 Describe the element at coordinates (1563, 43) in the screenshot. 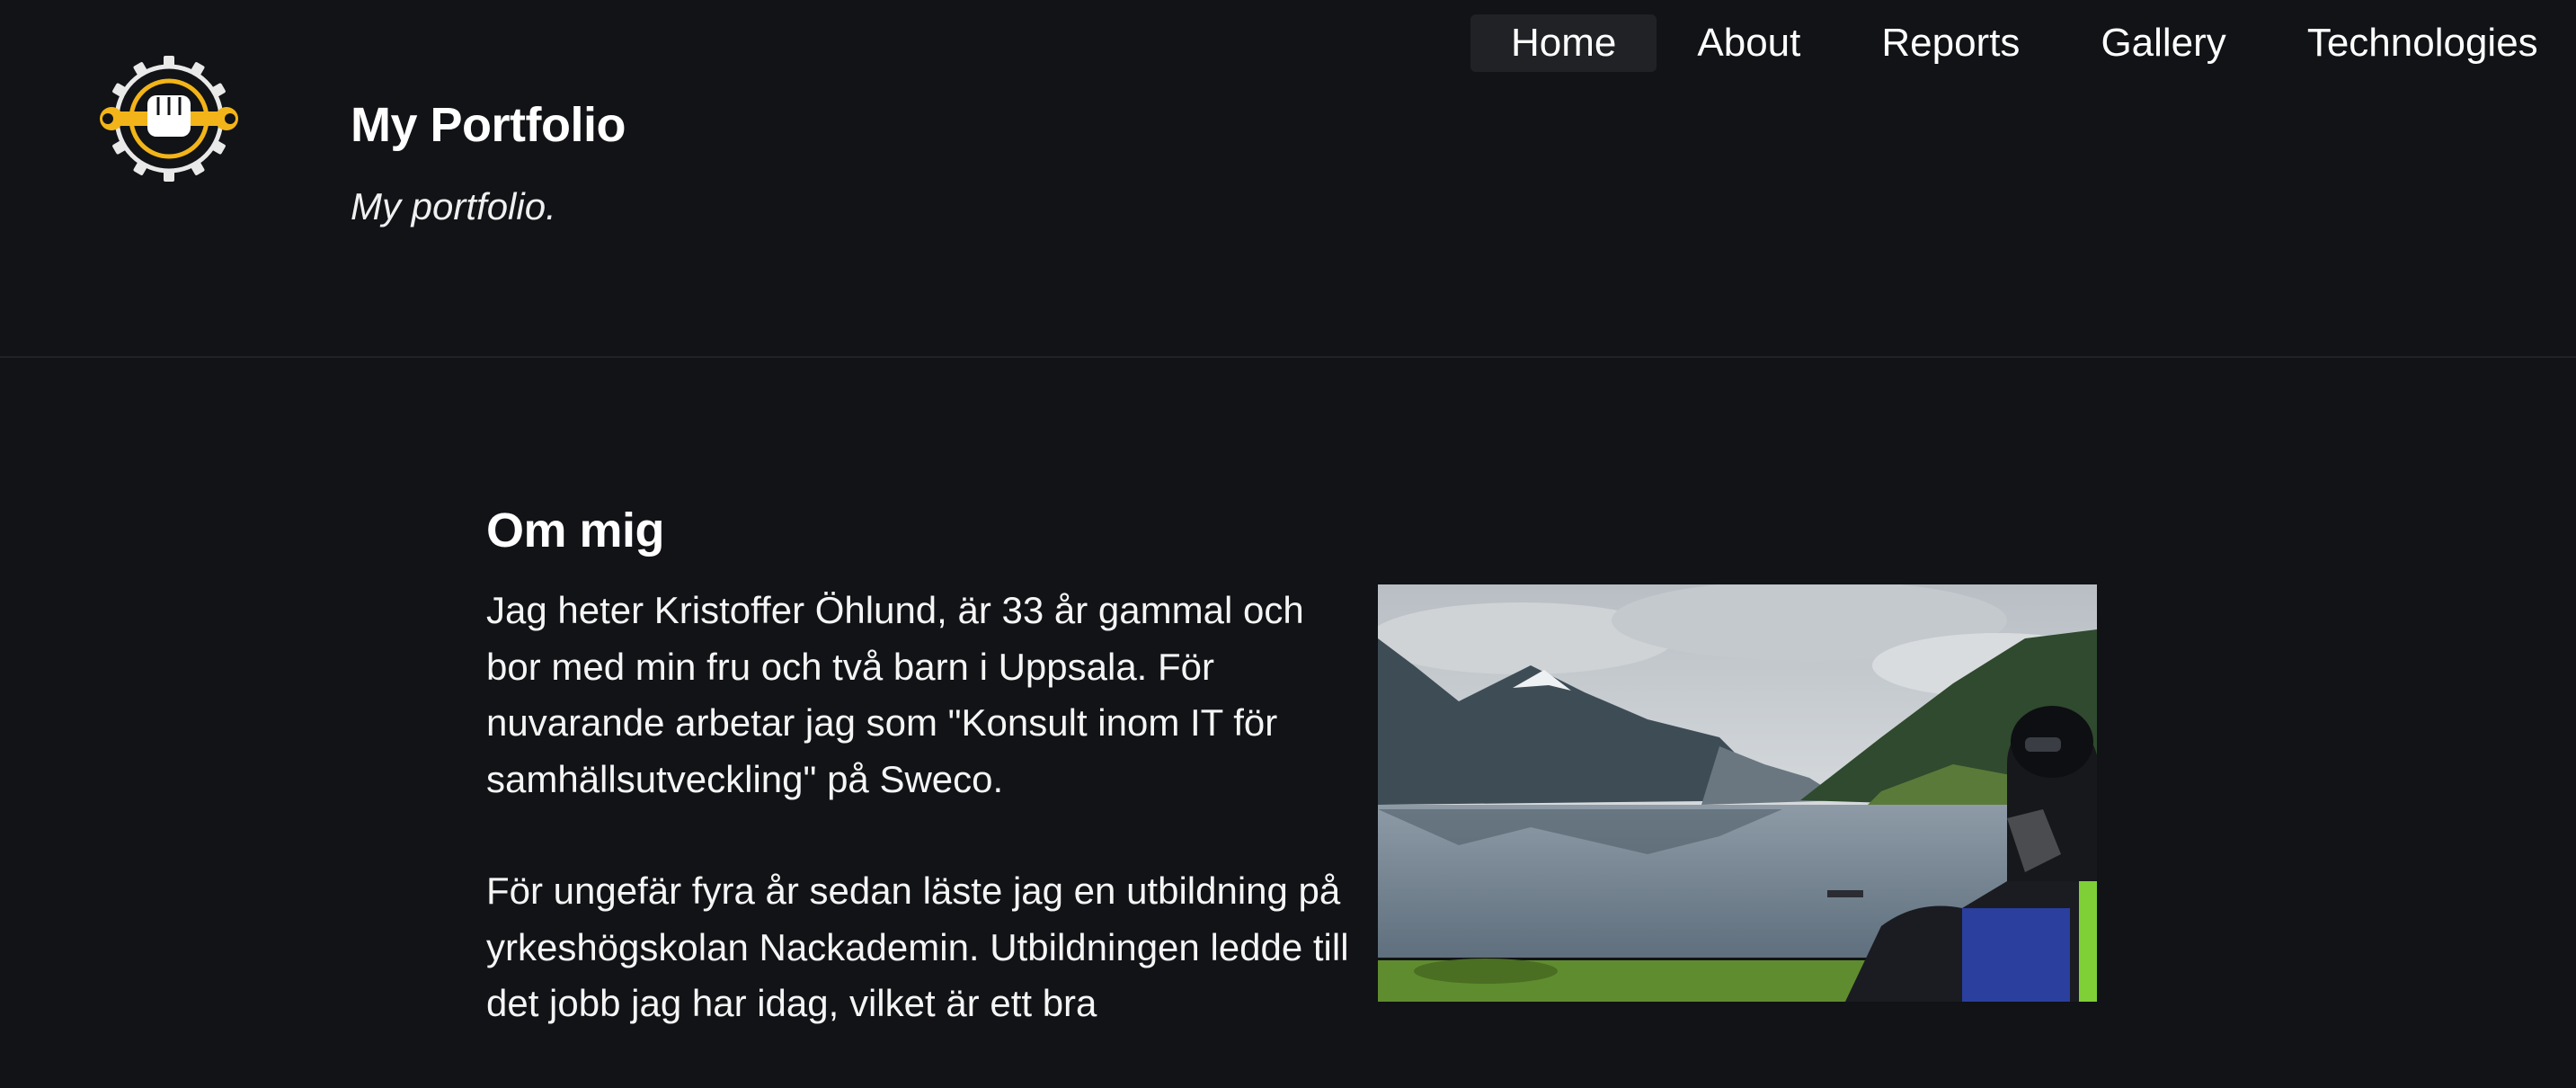

I see `nav-item-home: Home` at that location.